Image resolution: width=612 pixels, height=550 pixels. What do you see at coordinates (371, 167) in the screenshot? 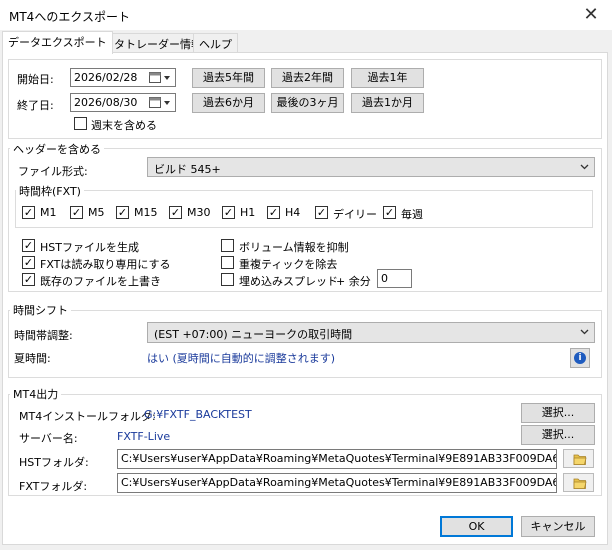
I see `file-format-select: ビルド 545+` at bounding box center [371, 167].